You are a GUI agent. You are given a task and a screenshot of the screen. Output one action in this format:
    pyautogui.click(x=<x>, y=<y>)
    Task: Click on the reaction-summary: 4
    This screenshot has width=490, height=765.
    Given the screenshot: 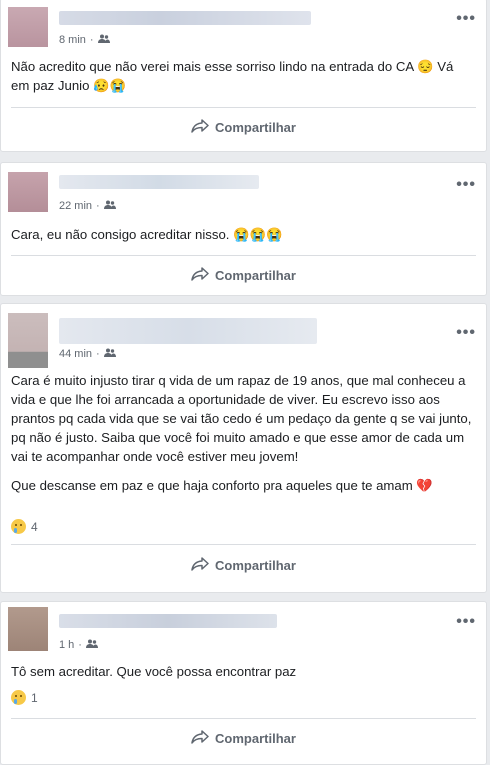 What is the action you would take?
    pyautogui.click(x=24, y=526)
    